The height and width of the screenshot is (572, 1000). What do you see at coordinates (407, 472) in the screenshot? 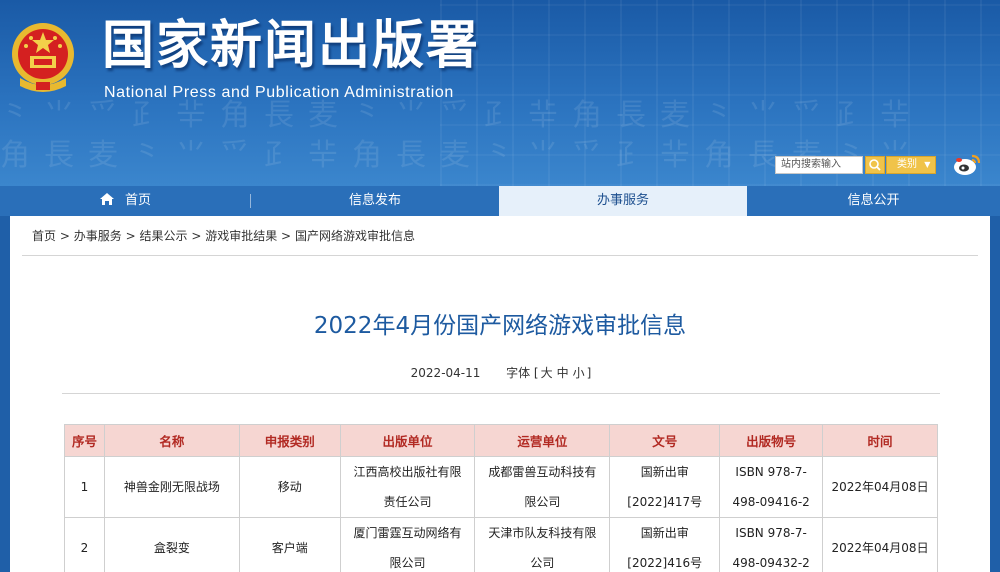
I see `publisher-line: 江西高校出版社有限` at bounding box center [407, 472].